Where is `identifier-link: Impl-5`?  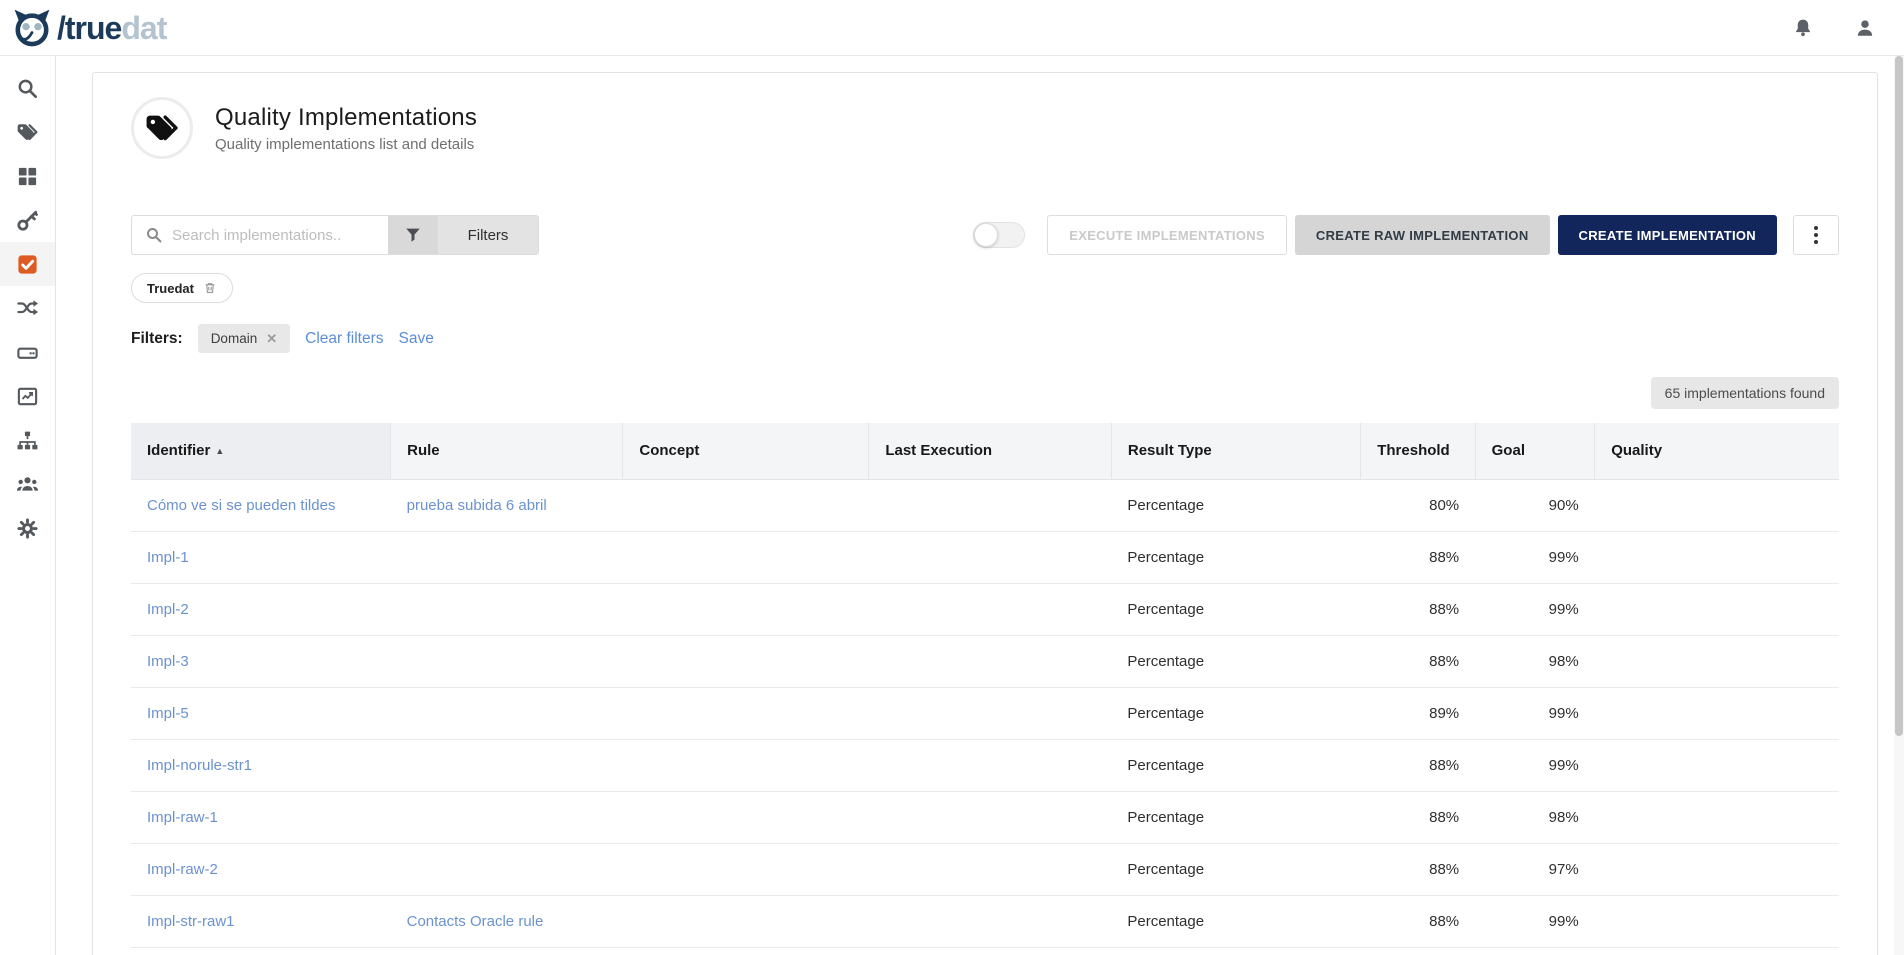
identifier-link: Impl-5 is located at coordinates (261, 713).